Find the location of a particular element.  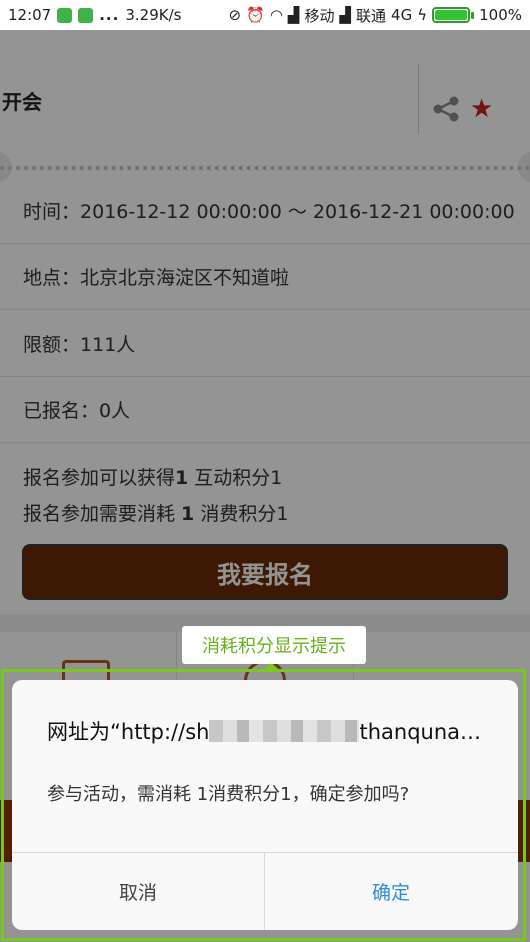

alarm-icon: ⏰ is located at coordinates (255, 15).